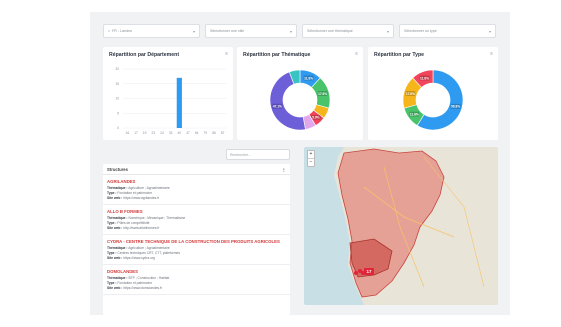 Image resolution: width=561 pixels, height=327 pixels. What do you see at coordinates (196, 169) in the screenshot?
I see `list-header: Structures ⋮` at bounding box center [196, 169].